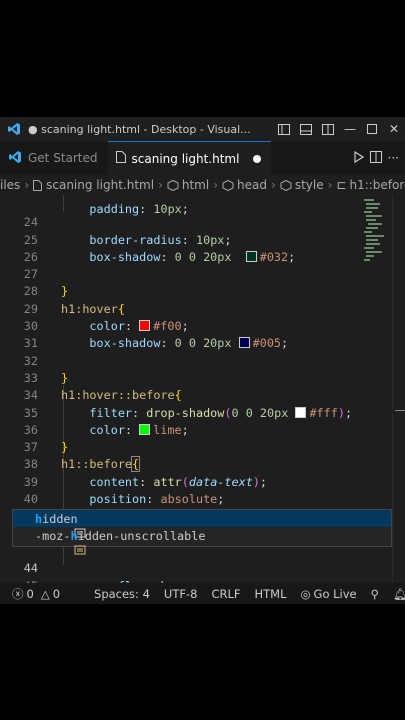 The width and height of the screenshot is (405, 720). Describe the element at coordinates (74, 300) in the screenshot. I see `code-line: 28 h1:hover{` at that location.